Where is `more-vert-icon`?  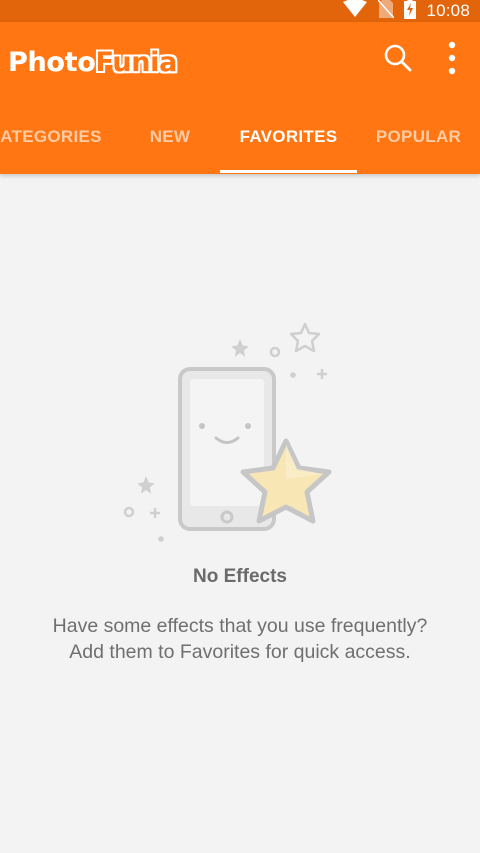
more-vert-icon is located at coordinates (452, 60).